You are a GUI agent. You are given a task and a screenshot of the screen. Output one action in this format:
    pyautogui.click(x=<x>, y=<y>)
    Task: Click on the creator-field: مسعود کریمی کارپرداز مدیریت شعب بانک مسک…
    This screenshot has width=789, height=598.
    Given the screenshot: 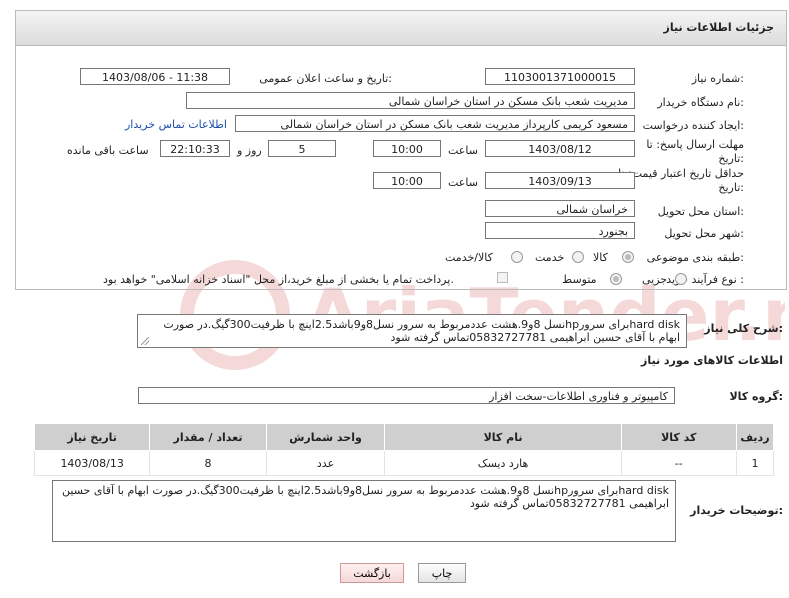 What is the action you would take?
    pyautogui.click(x=435, y=123)
    